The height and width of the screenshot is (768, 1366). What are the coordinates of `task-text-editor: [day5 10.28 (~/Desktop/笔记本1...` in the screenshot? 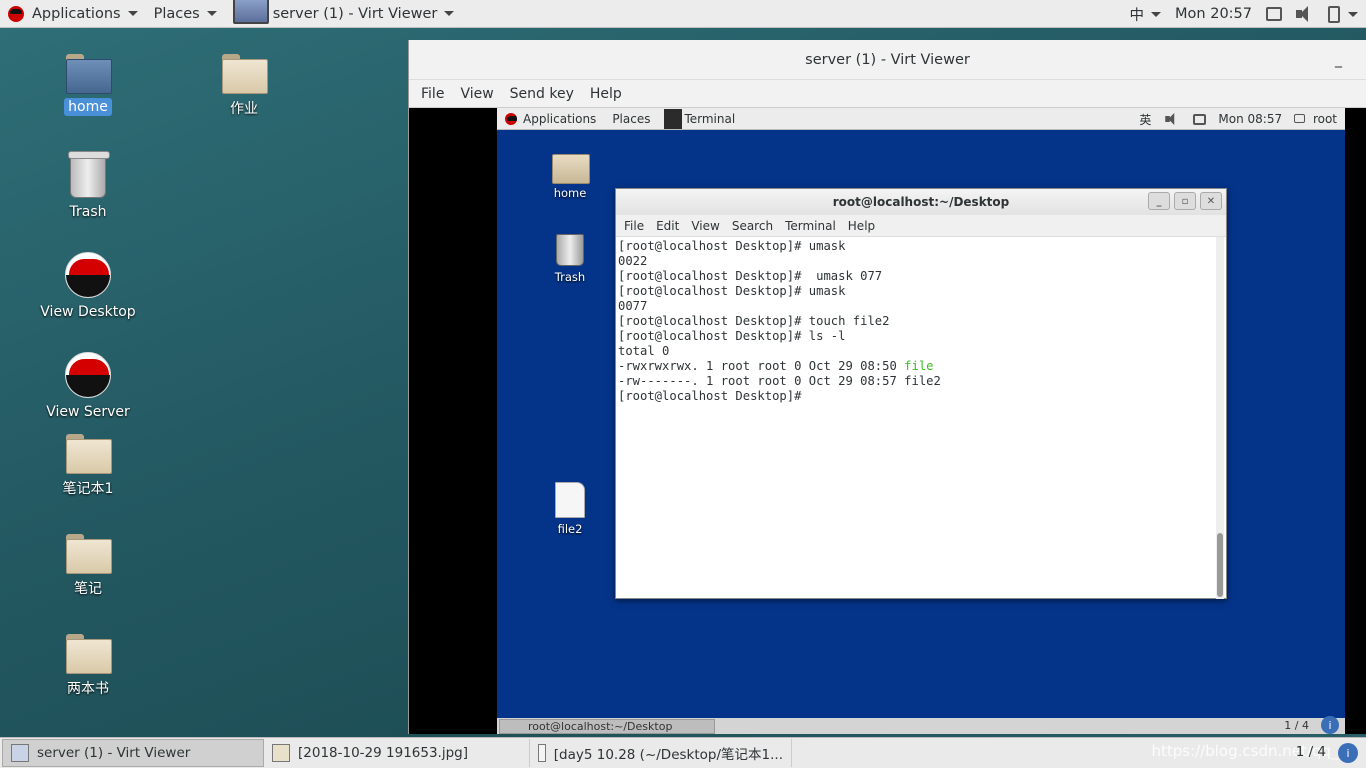 It's located at (661, 753).